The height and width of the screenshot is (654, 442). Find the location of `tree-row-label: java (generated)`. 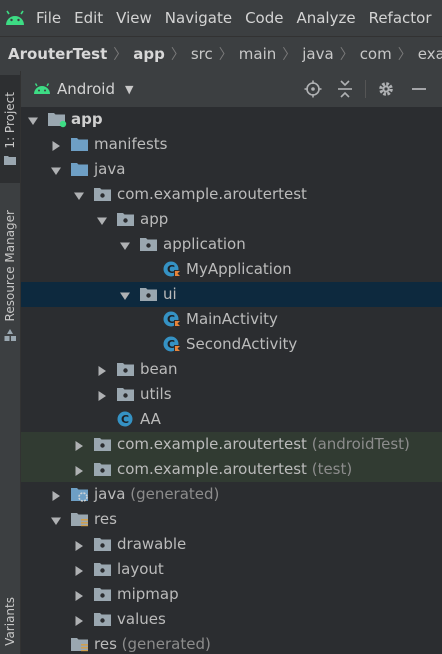

tree-row-label: java (generated) is located at coordinates (156, 494).